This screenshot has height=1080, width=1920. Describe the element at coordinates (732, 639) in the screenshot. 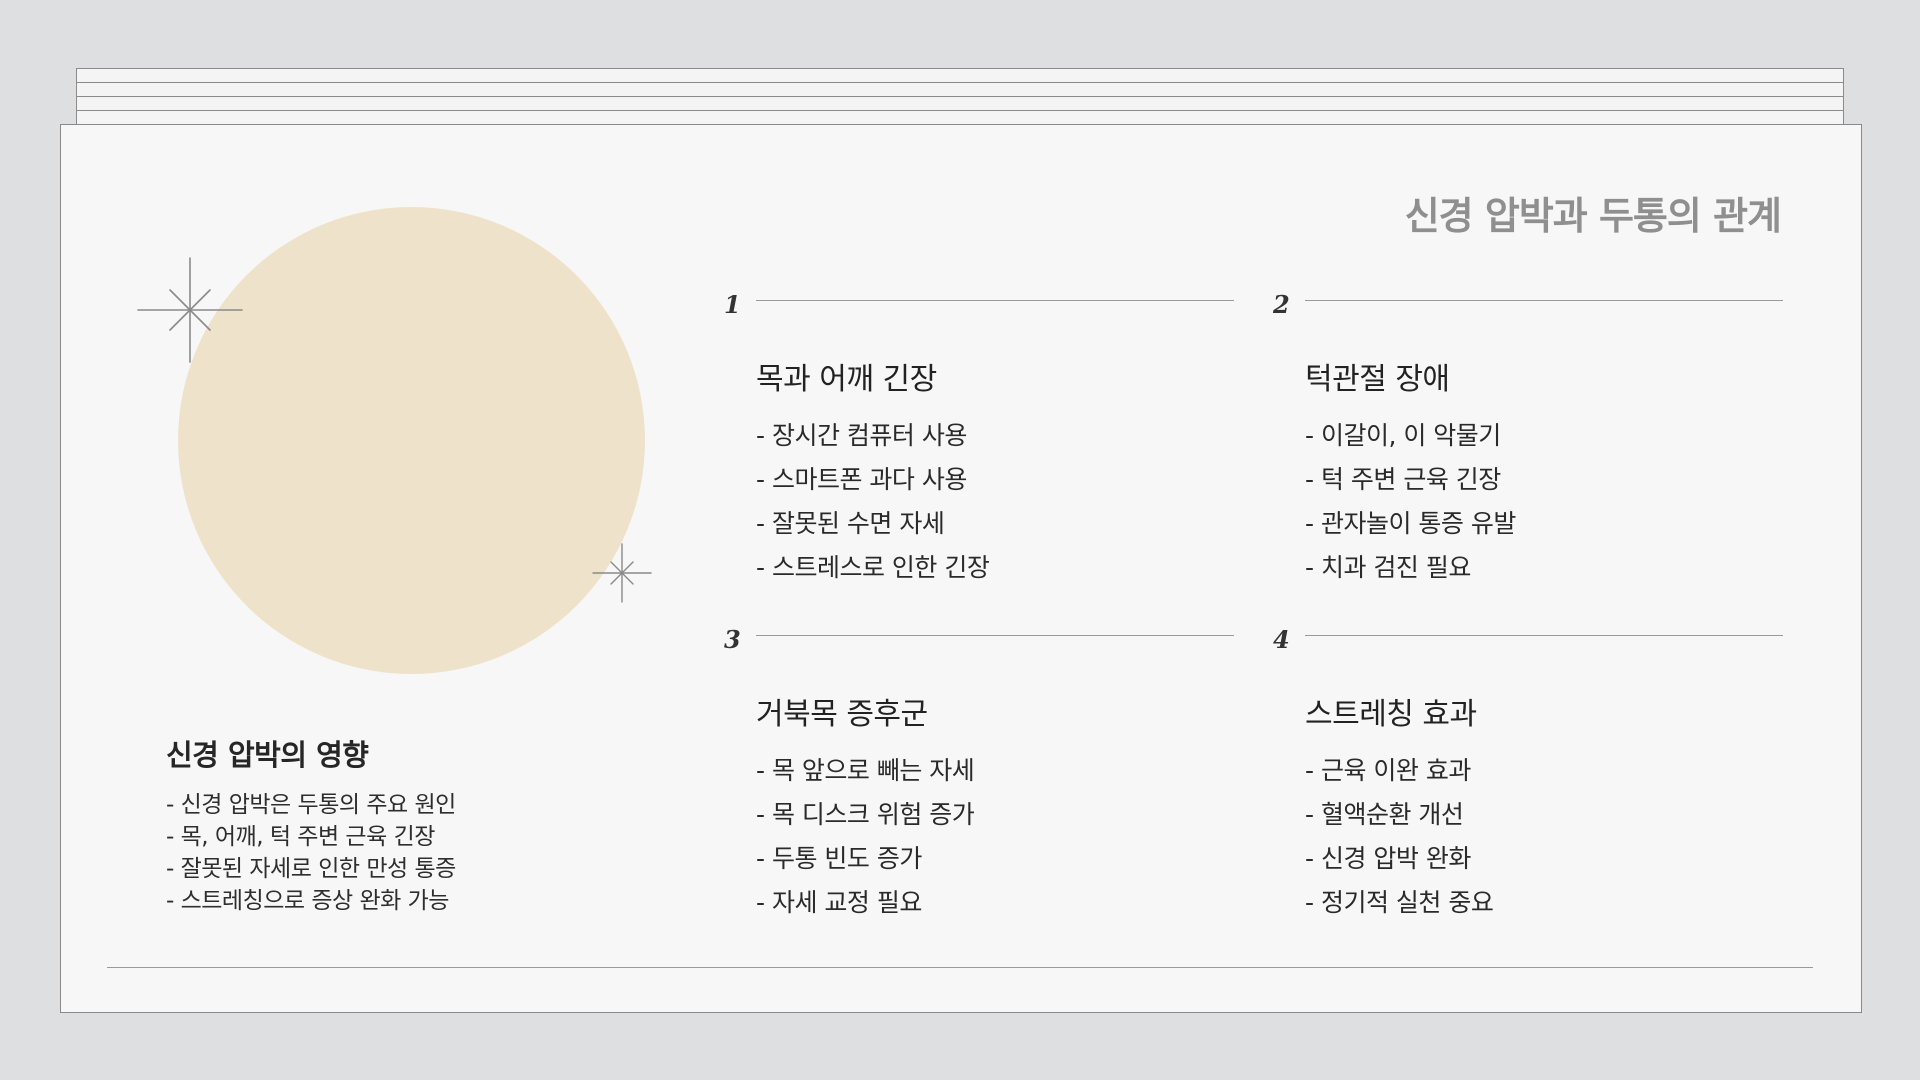

I see `section-number: 3` at that location.